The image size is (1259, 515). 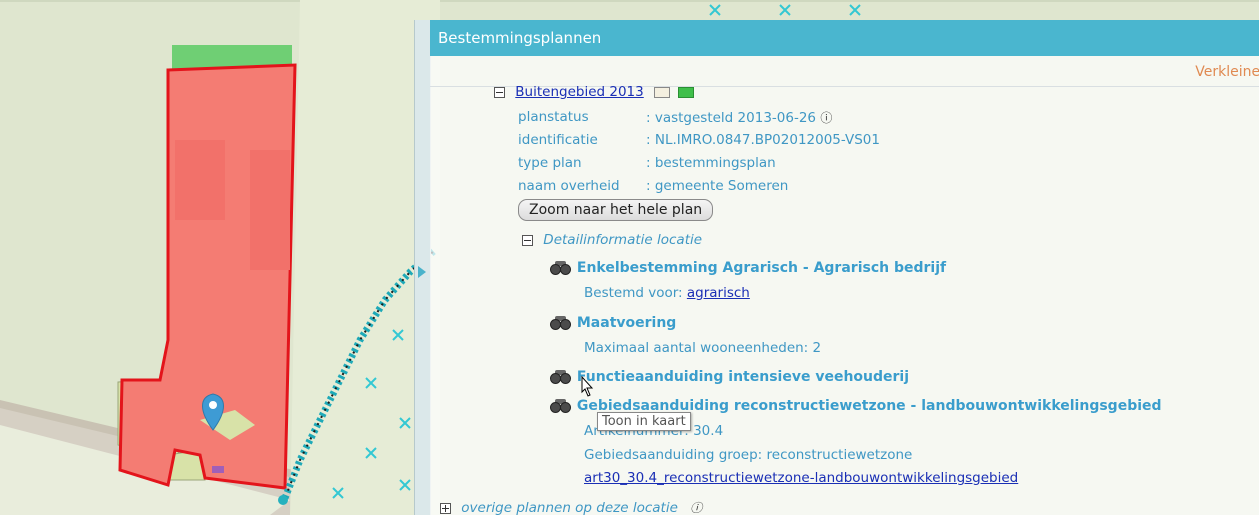 I want to click on plan-name-link: Buitengebied 2013, so click(x=579, y=93).